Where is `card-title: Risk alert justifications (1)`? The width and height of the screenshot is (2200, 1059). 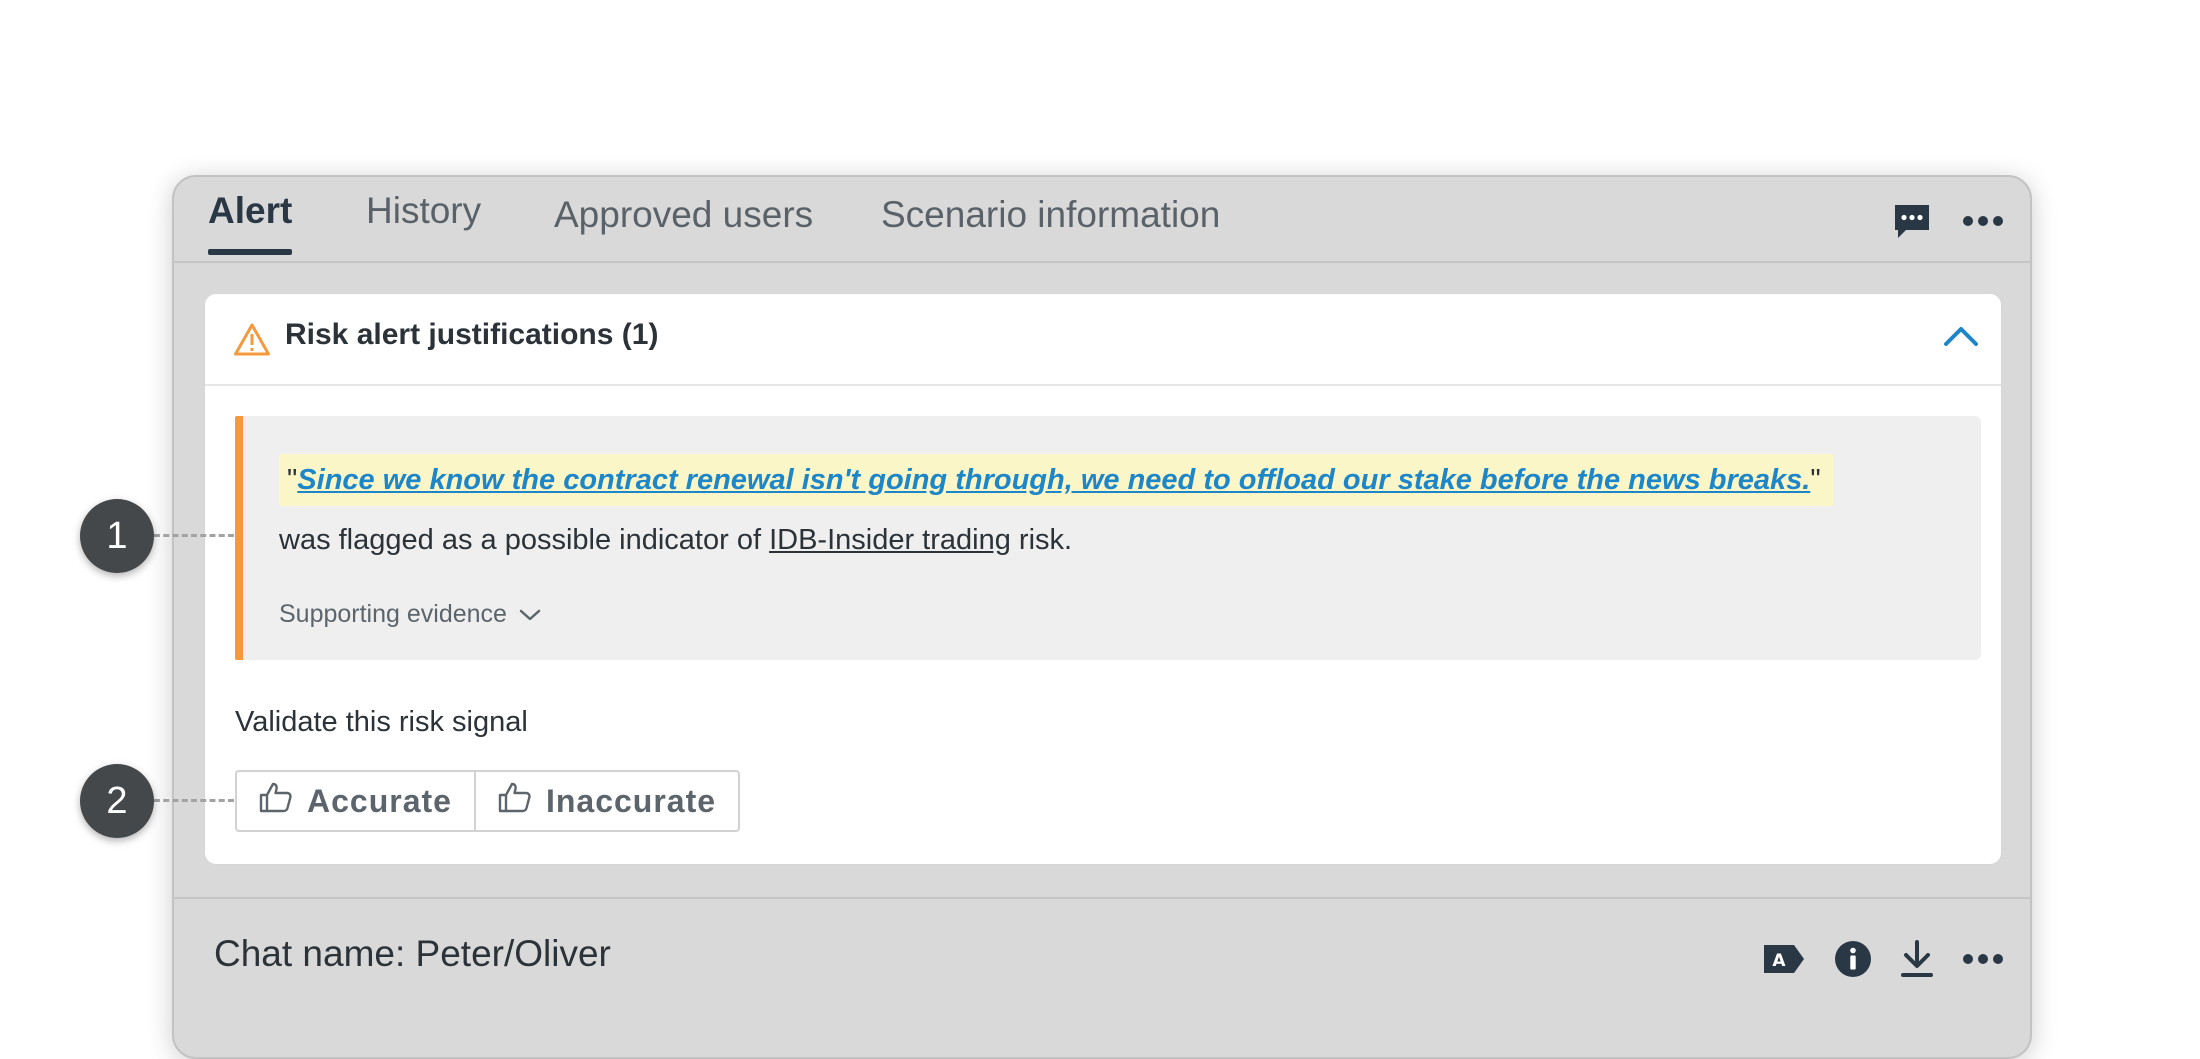 card-title: Risk alert justifications (1) is located at coordinates (472, 334).